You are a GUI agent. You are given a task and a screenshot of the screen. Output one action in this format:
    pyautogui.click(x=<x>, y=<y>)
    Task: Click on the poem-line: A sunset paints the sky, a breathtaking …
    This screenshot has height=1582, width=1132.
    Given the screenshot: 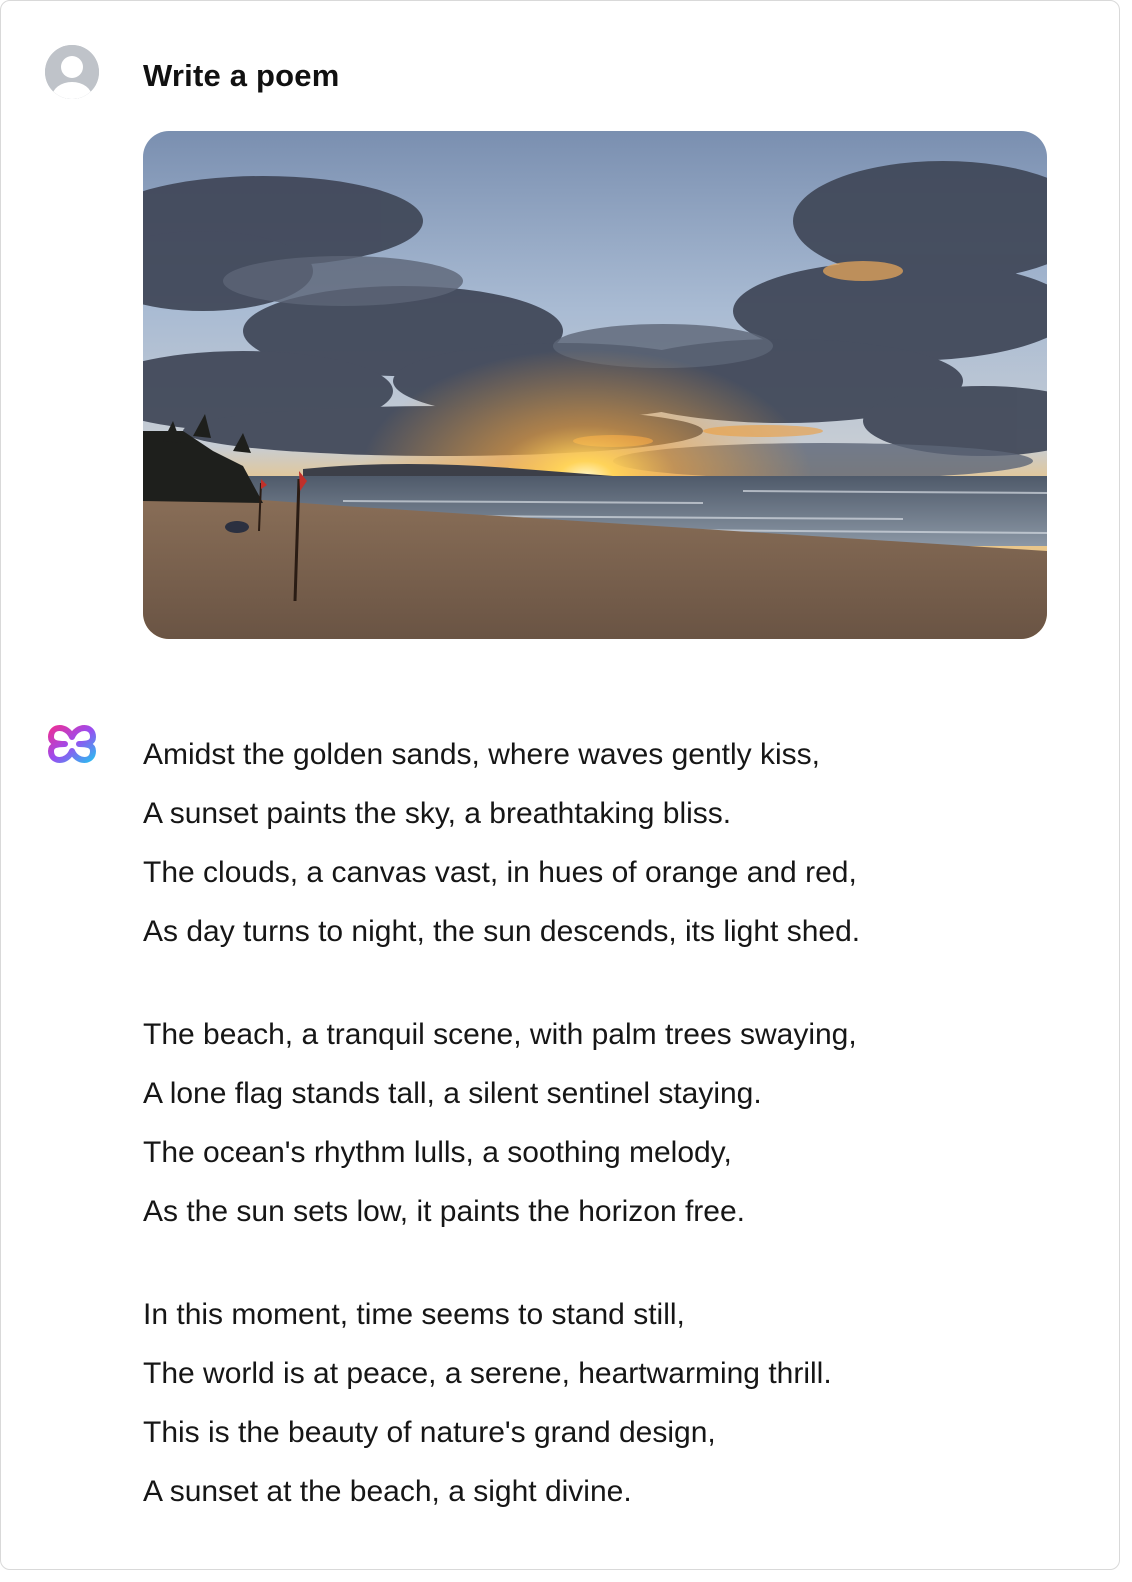 What is the action you would take?
    pyautogui.click(x=437, y=813)
    